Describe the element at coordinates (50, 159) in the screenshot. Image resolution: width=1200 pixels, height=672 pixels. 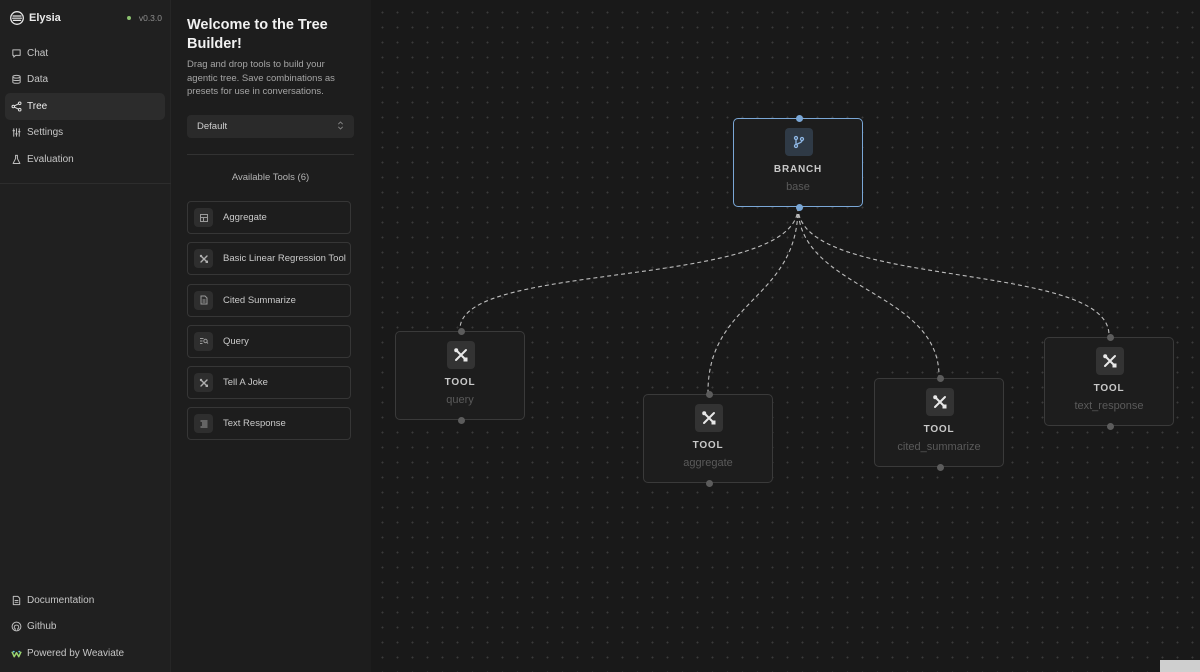
I see `nav-item-label: Evaluation` at that location.